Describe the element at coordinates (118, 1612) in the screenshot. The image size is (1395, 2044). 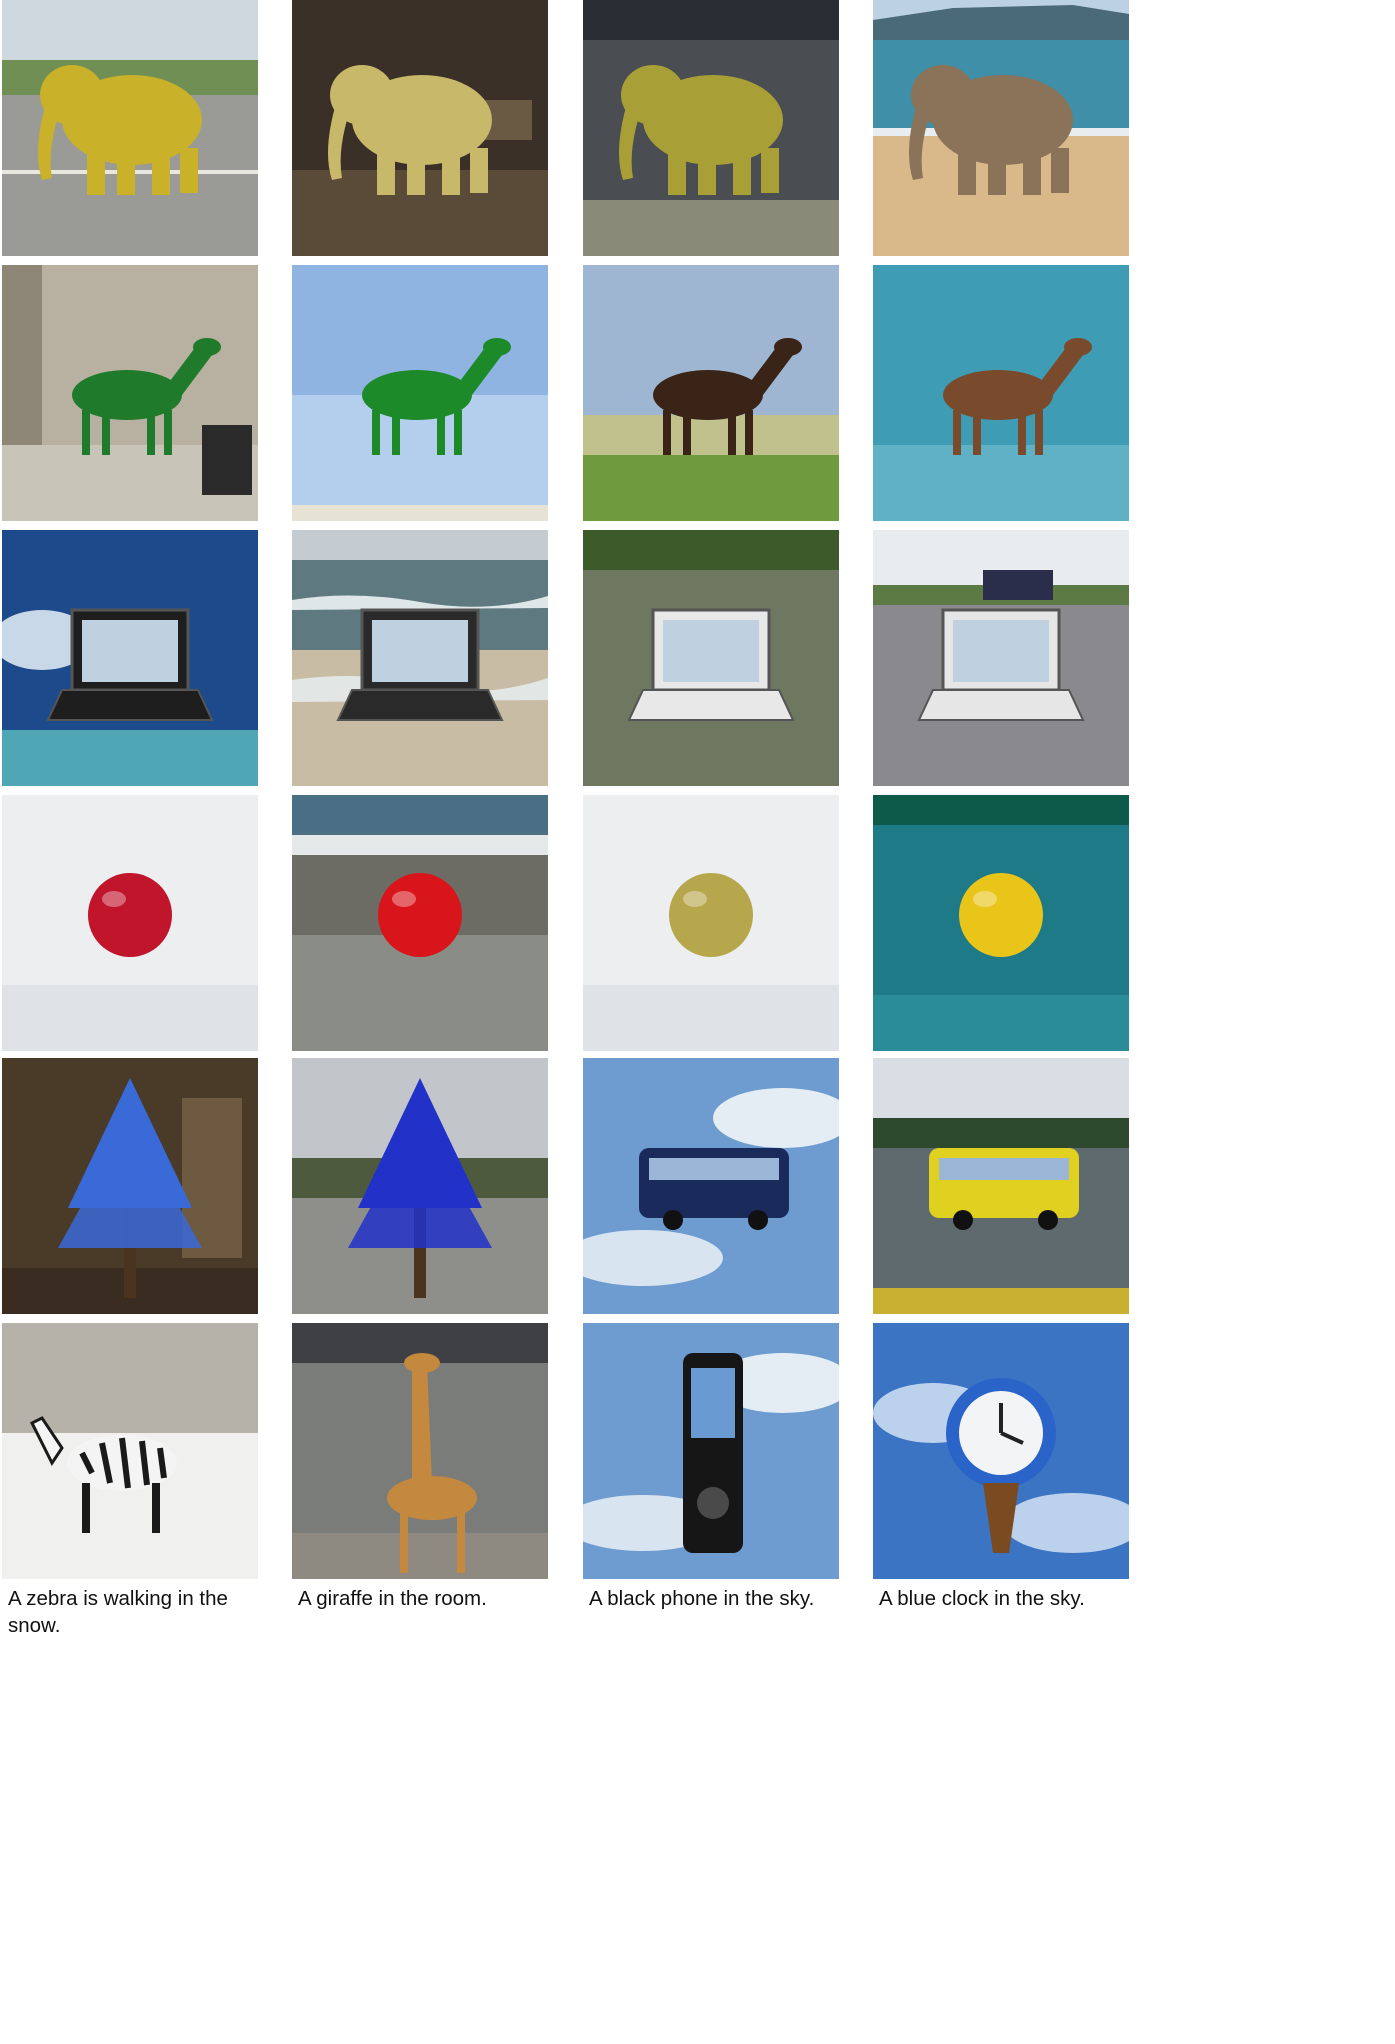
I see `image-caption: A zebra is walking in the snow.` at that location.